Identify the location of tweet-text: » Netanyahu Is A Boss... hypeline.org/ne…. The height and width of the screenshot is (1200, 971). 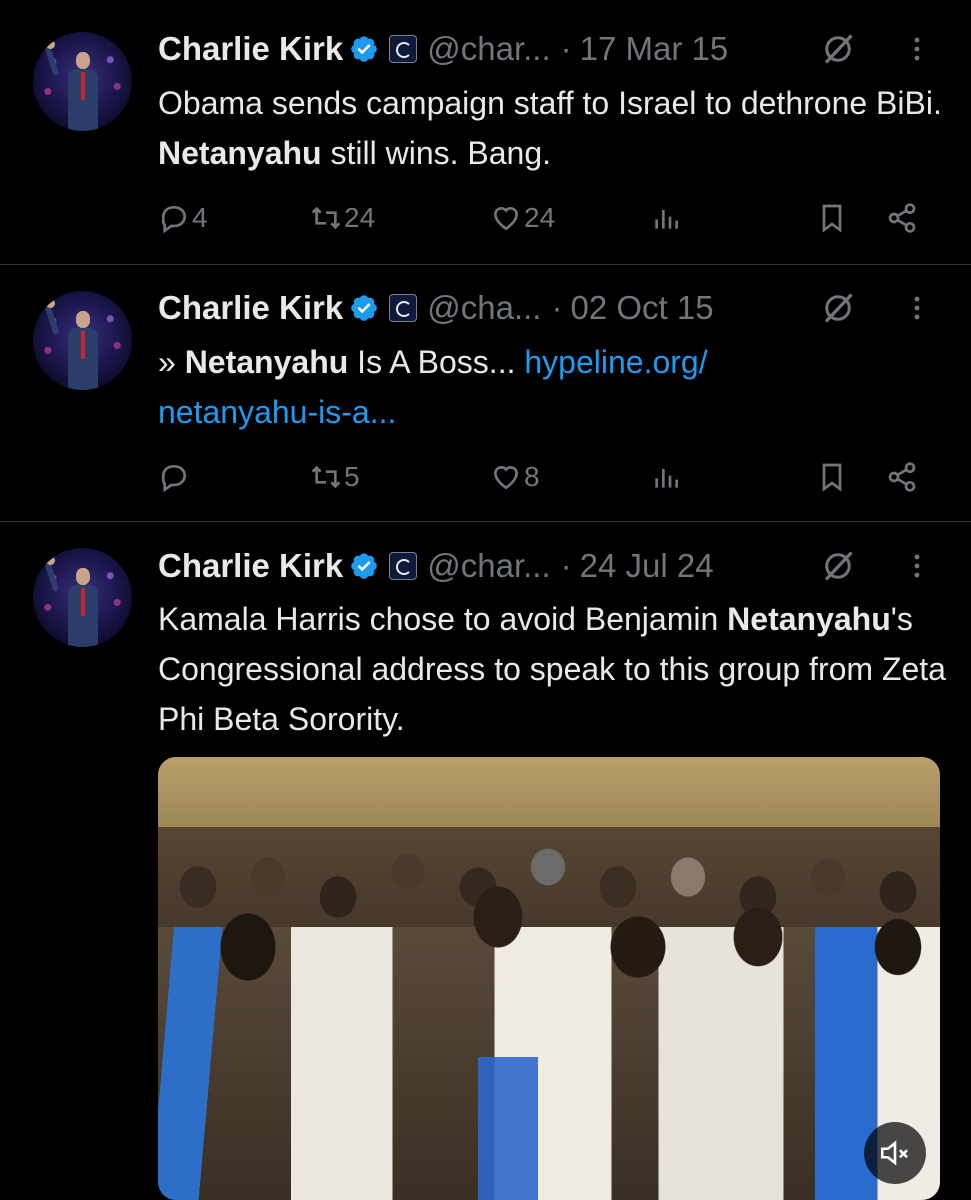
(433, 387).